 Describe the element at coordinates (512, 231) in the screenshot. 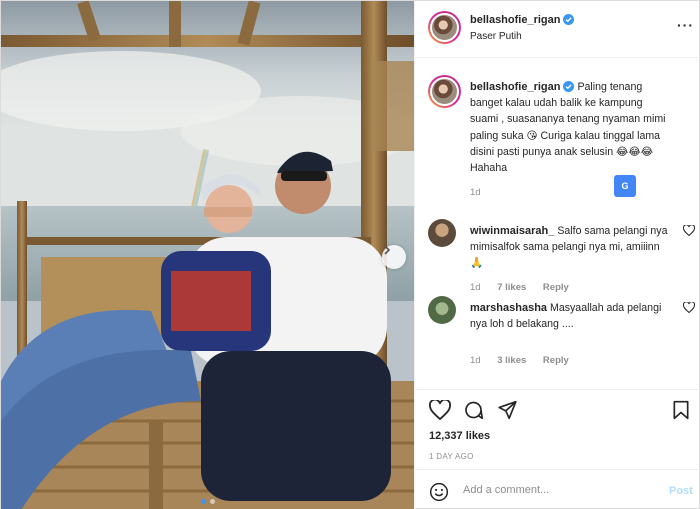

I see `comment-username: wiwinmaisarah_` at that location.